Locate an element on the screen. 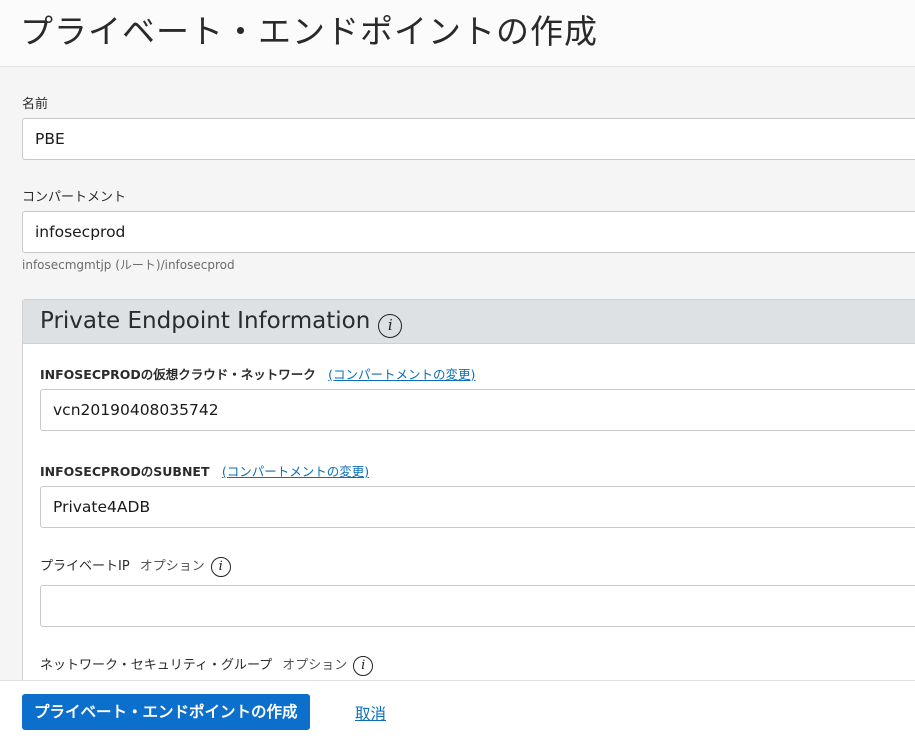 Image resolution: width=915 pixels, height=744 pixels. nsg-optional: オプション is located at coordinates (315, 665).